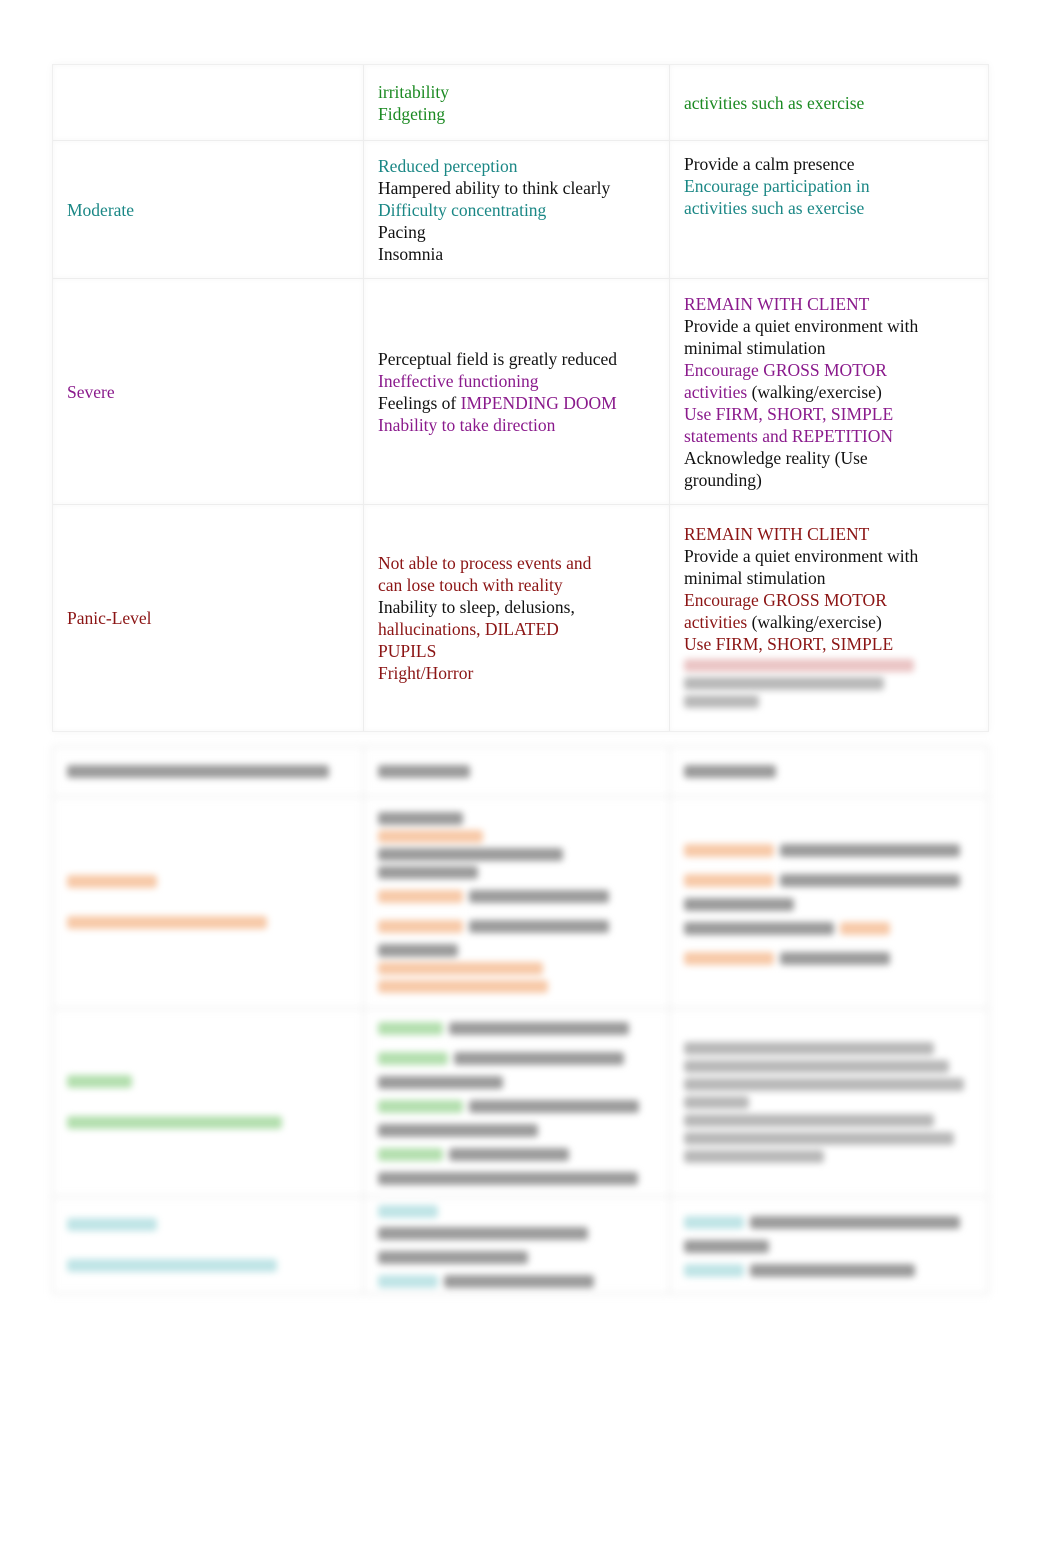  I want to click on interventions-list: activities such as exercise, so click(774, 103).